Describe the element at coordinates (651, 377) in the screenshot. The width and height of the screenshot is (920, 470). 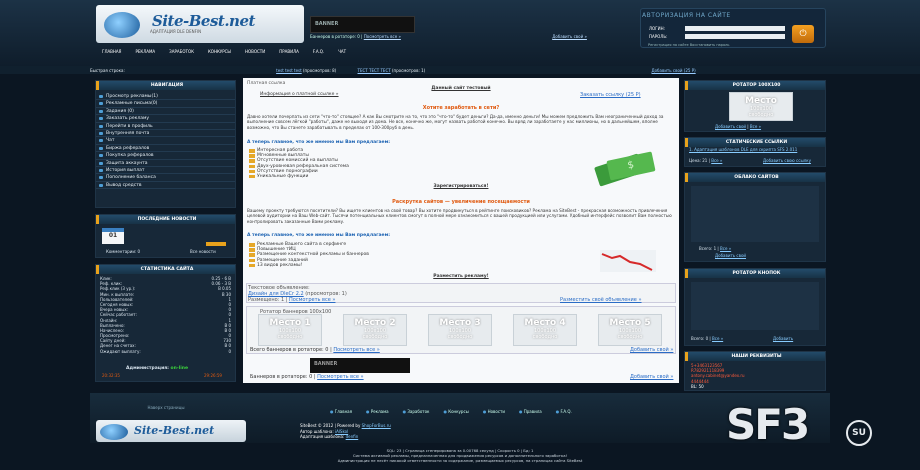
I see `bottom-rotator-add: Добавить свой »` at that location.